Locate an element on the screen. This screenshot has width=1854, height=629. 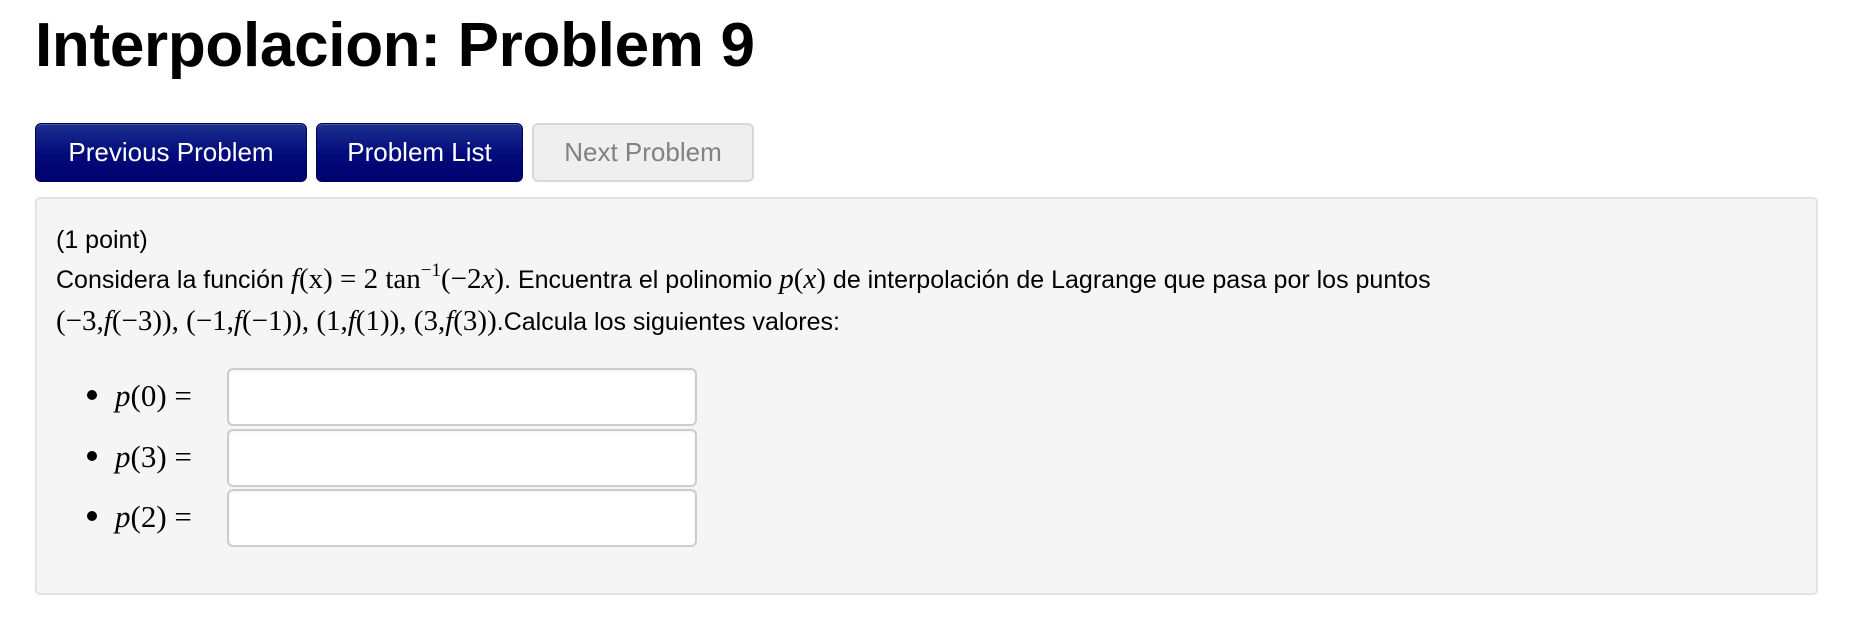
problem-list-button: Problem List is located at coordinates (419, 152).